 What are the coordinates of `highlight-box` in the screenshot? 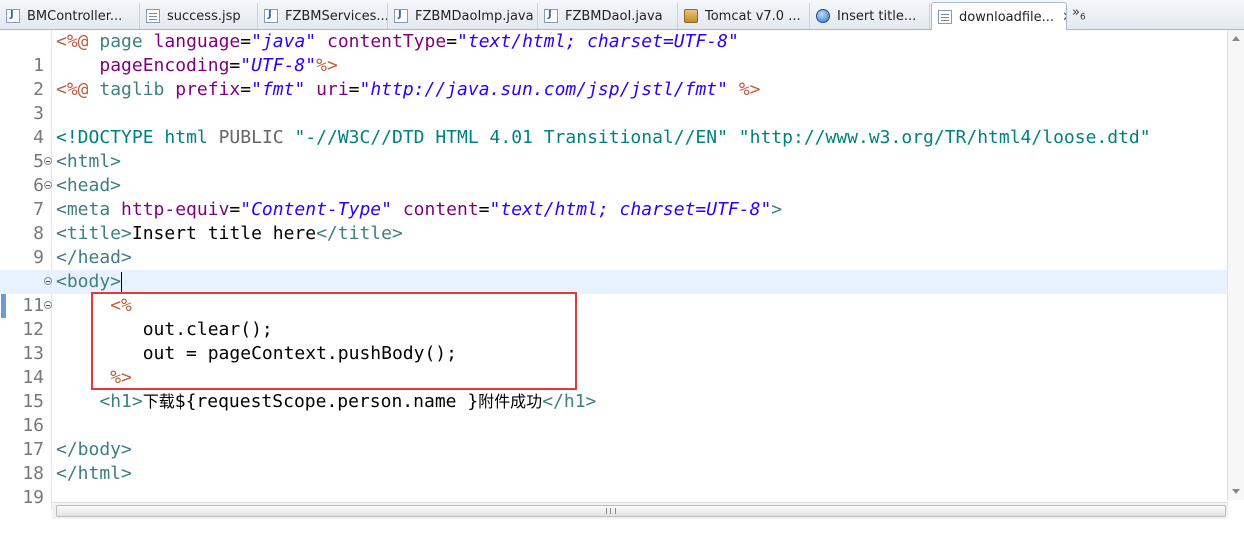 It's located at (334, 341).